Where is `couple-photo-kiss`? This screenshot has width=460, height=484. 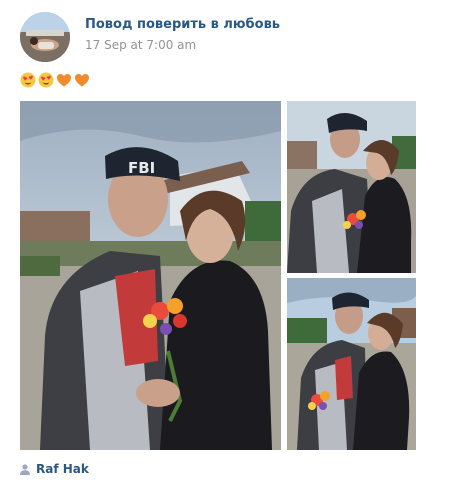 couple-photo-kiss is located at coordinates (351, 364).